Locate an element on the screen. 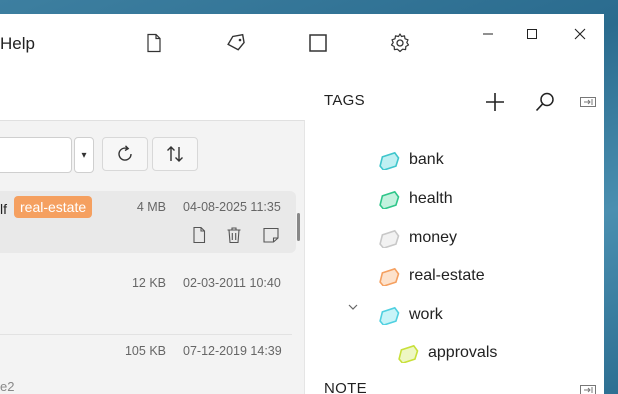 This screenshot has width=618, height=394. tag-label: approvals is located at coordinates (463, 352).